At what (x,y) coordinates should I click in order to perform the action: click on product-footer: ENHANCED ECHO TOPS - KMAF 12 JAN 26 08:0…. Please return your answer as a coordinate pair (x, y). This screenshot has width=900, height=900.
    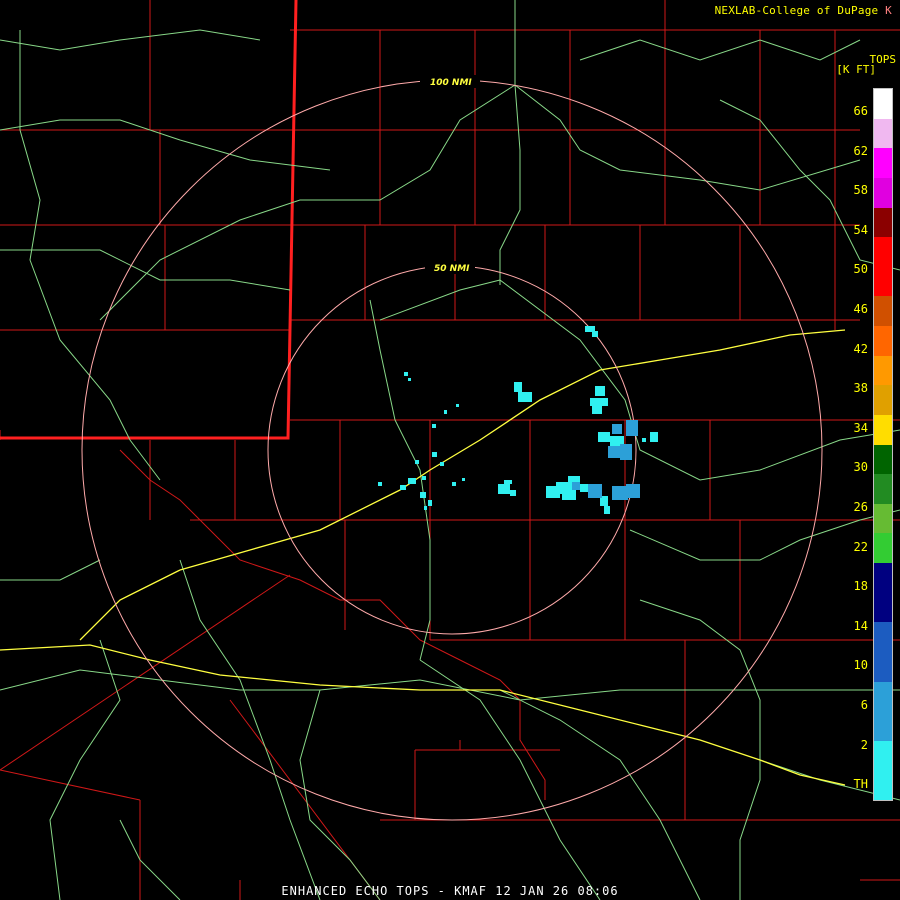
    Looking at the image, I should click on (450, 891).